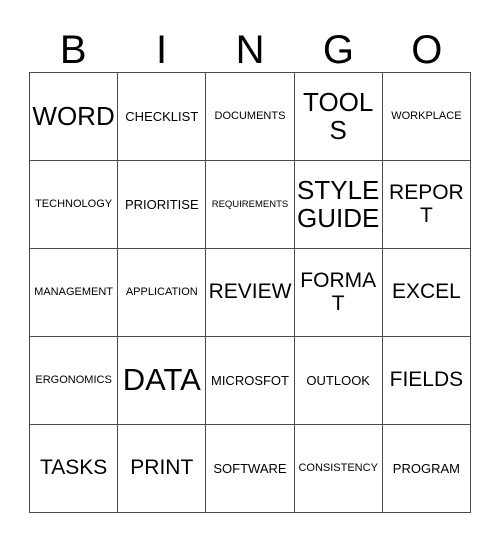  I want to click on bingo-cell-label: ERGONOMICS, so click(73, 379).